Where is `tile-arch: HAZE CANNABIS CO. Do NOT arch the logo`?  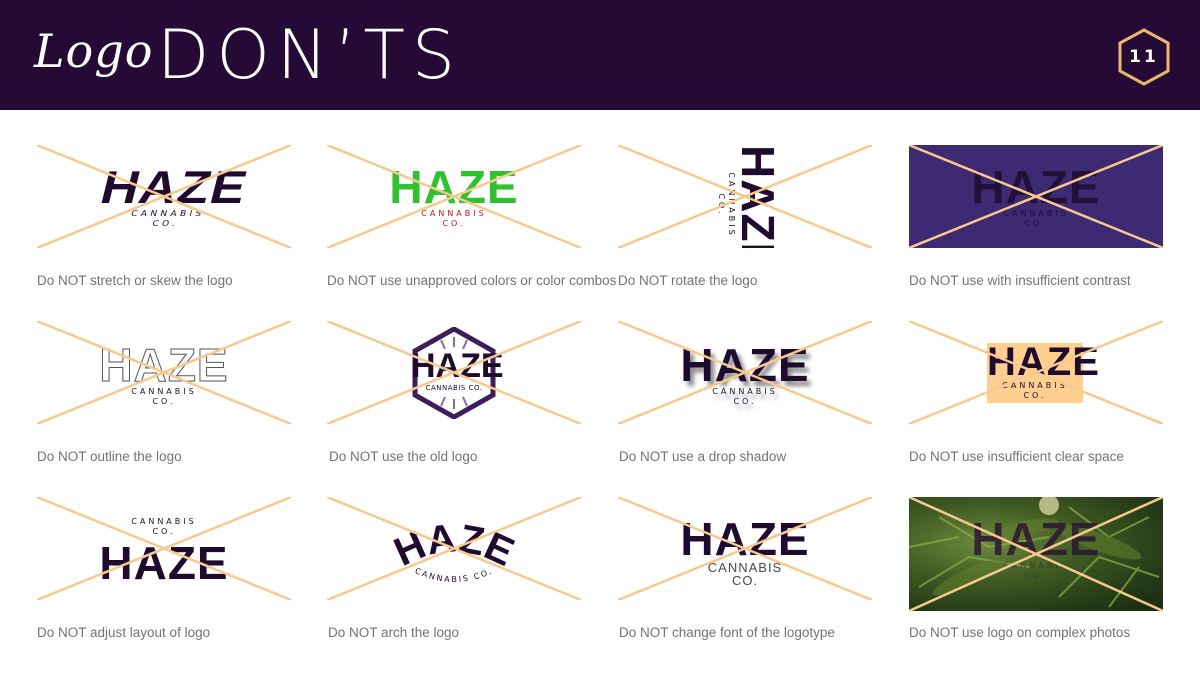 tile-arch: HAZE CANNABIS CO. Do NOT arch the logo is located at coordinates (454, 572).